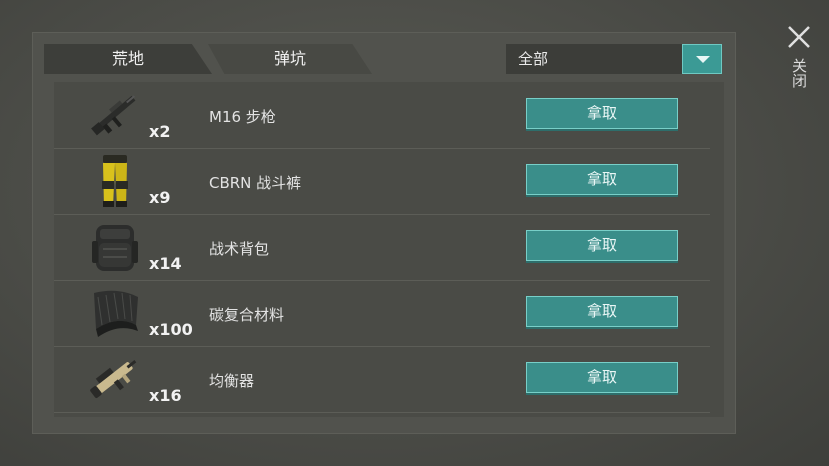  What do you see at coordinates (165, 395) in the screenshot?
I see `item-quantity: x16` at bounding box center [165, 395].